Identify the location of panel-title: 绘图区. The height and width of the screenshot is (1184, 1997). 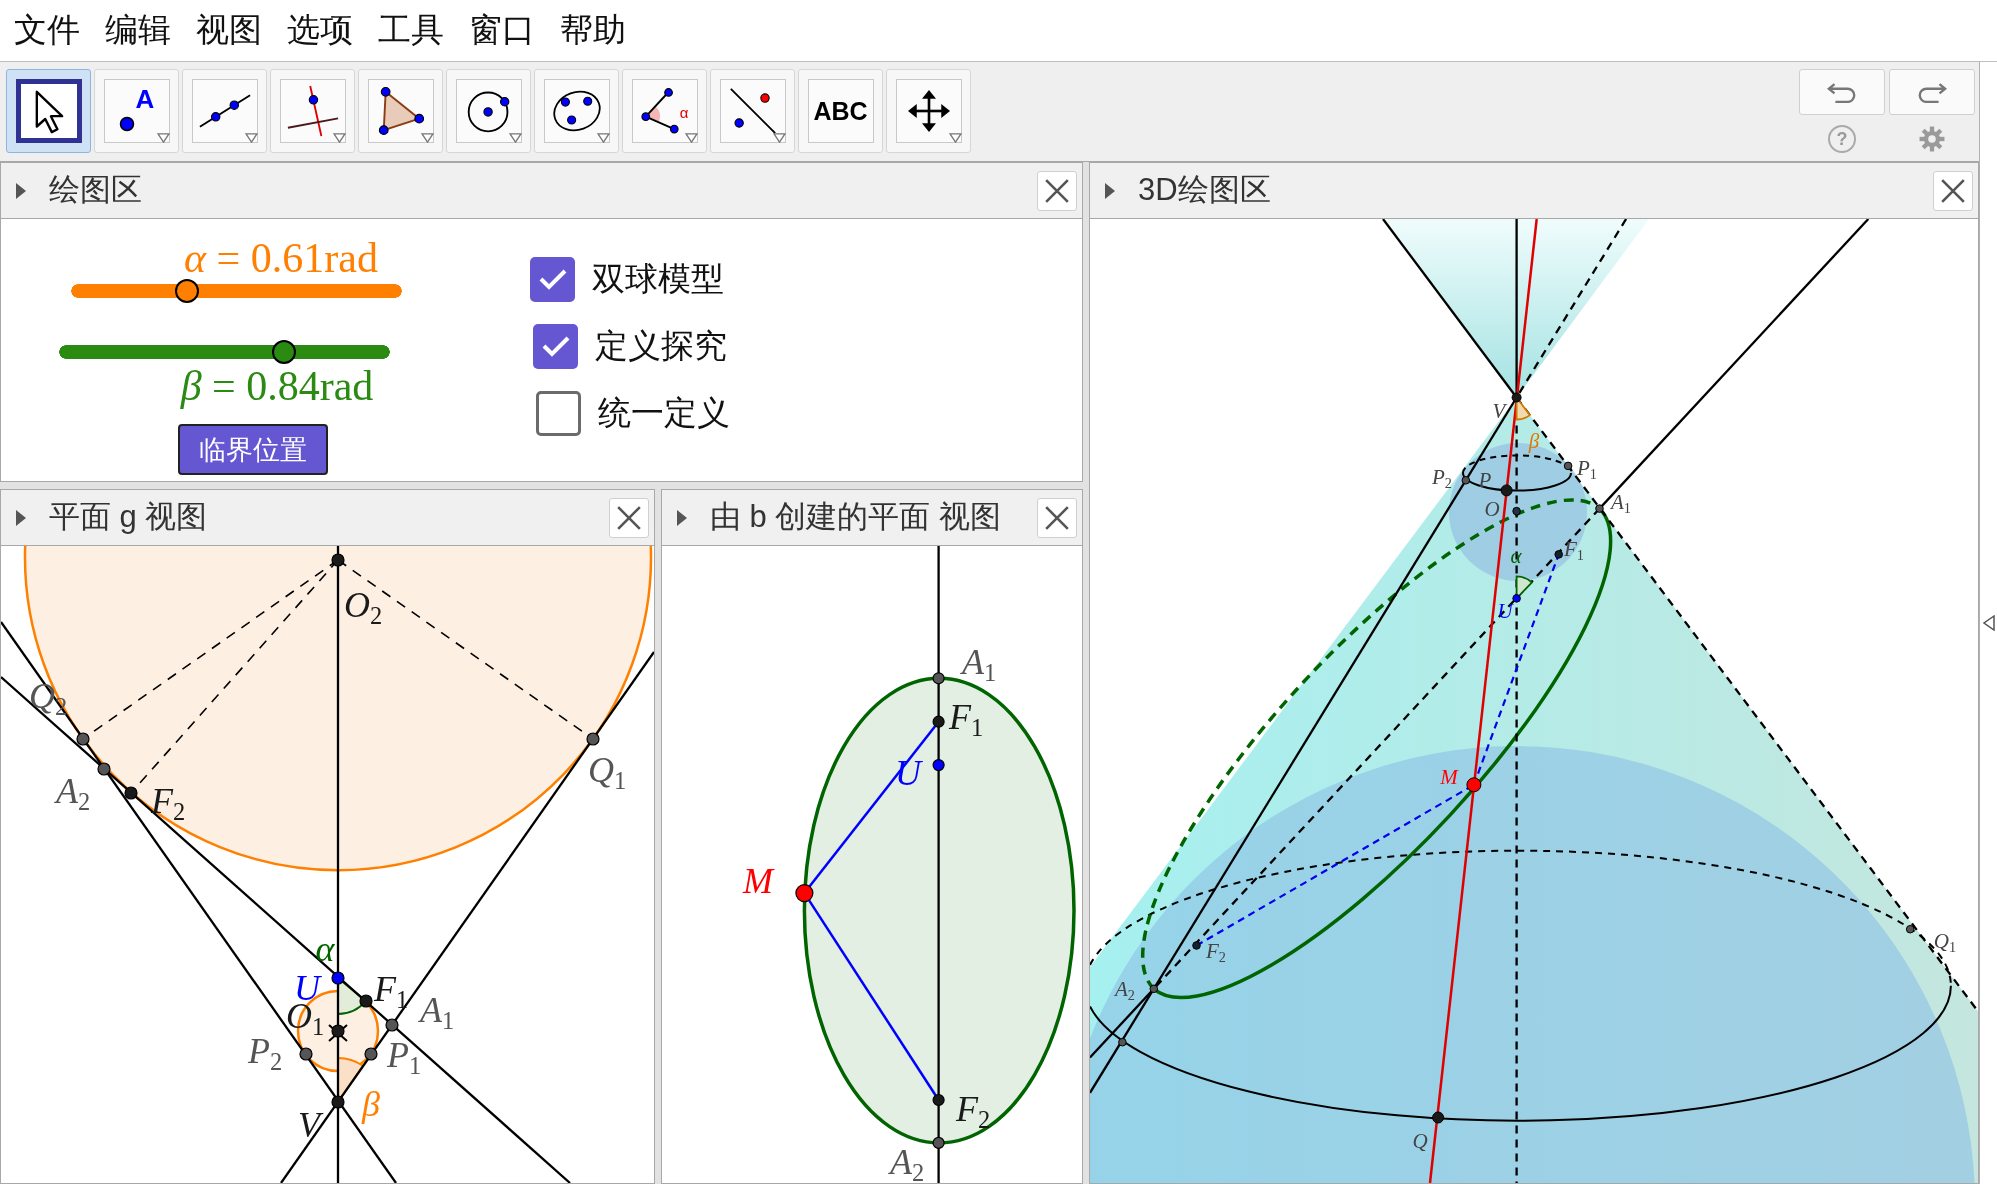
(95, 190).